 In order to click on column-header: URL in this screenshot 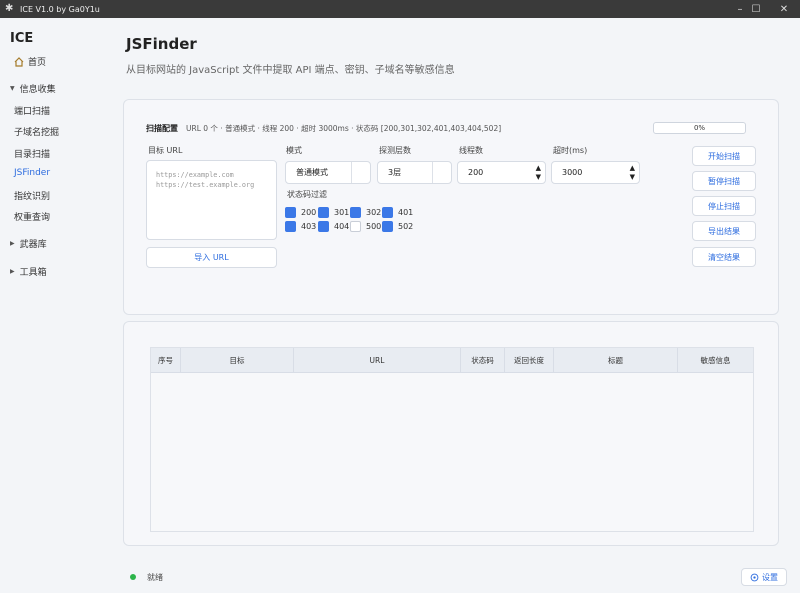, I will do `click(377, 360)`.